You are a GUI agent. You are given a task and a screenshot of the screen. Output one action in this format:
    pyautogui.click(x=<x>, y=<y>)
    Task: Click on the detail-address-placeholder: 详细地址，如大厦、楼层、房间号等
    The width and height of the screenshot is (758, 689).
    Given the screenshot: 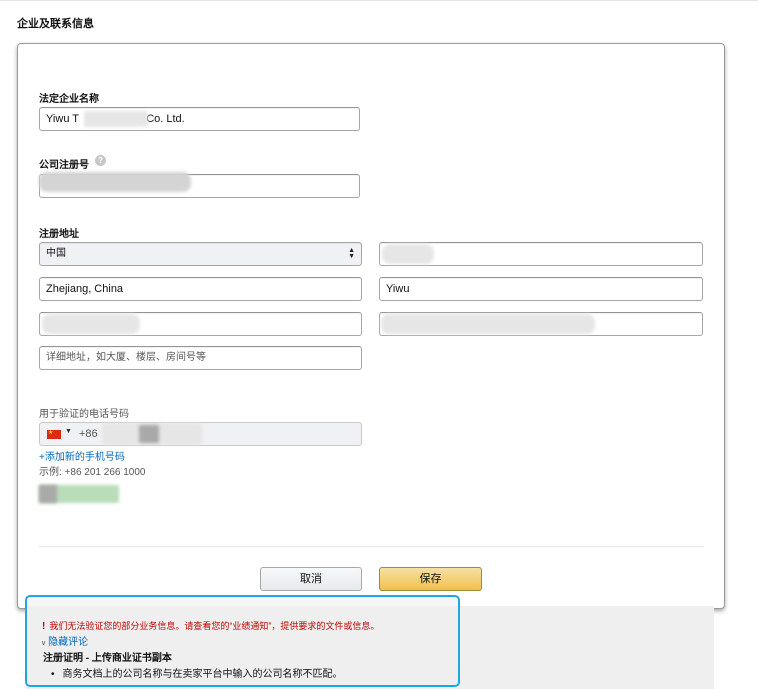 What is the action you would take?
    pyautogui.click(x=126, y=357)
    